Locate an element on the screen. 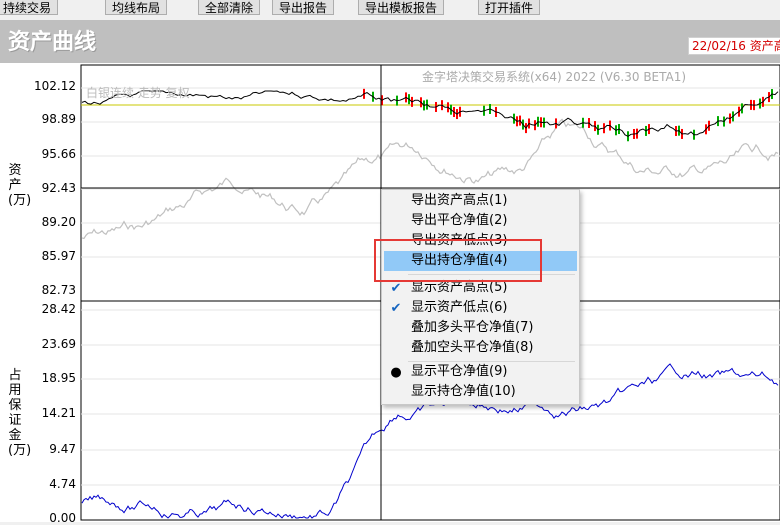 The image size is (780, 525). menu-item-overlay-short-close-nav: 叠加空头平仓净值(8) is located at coordinates (480, 348).